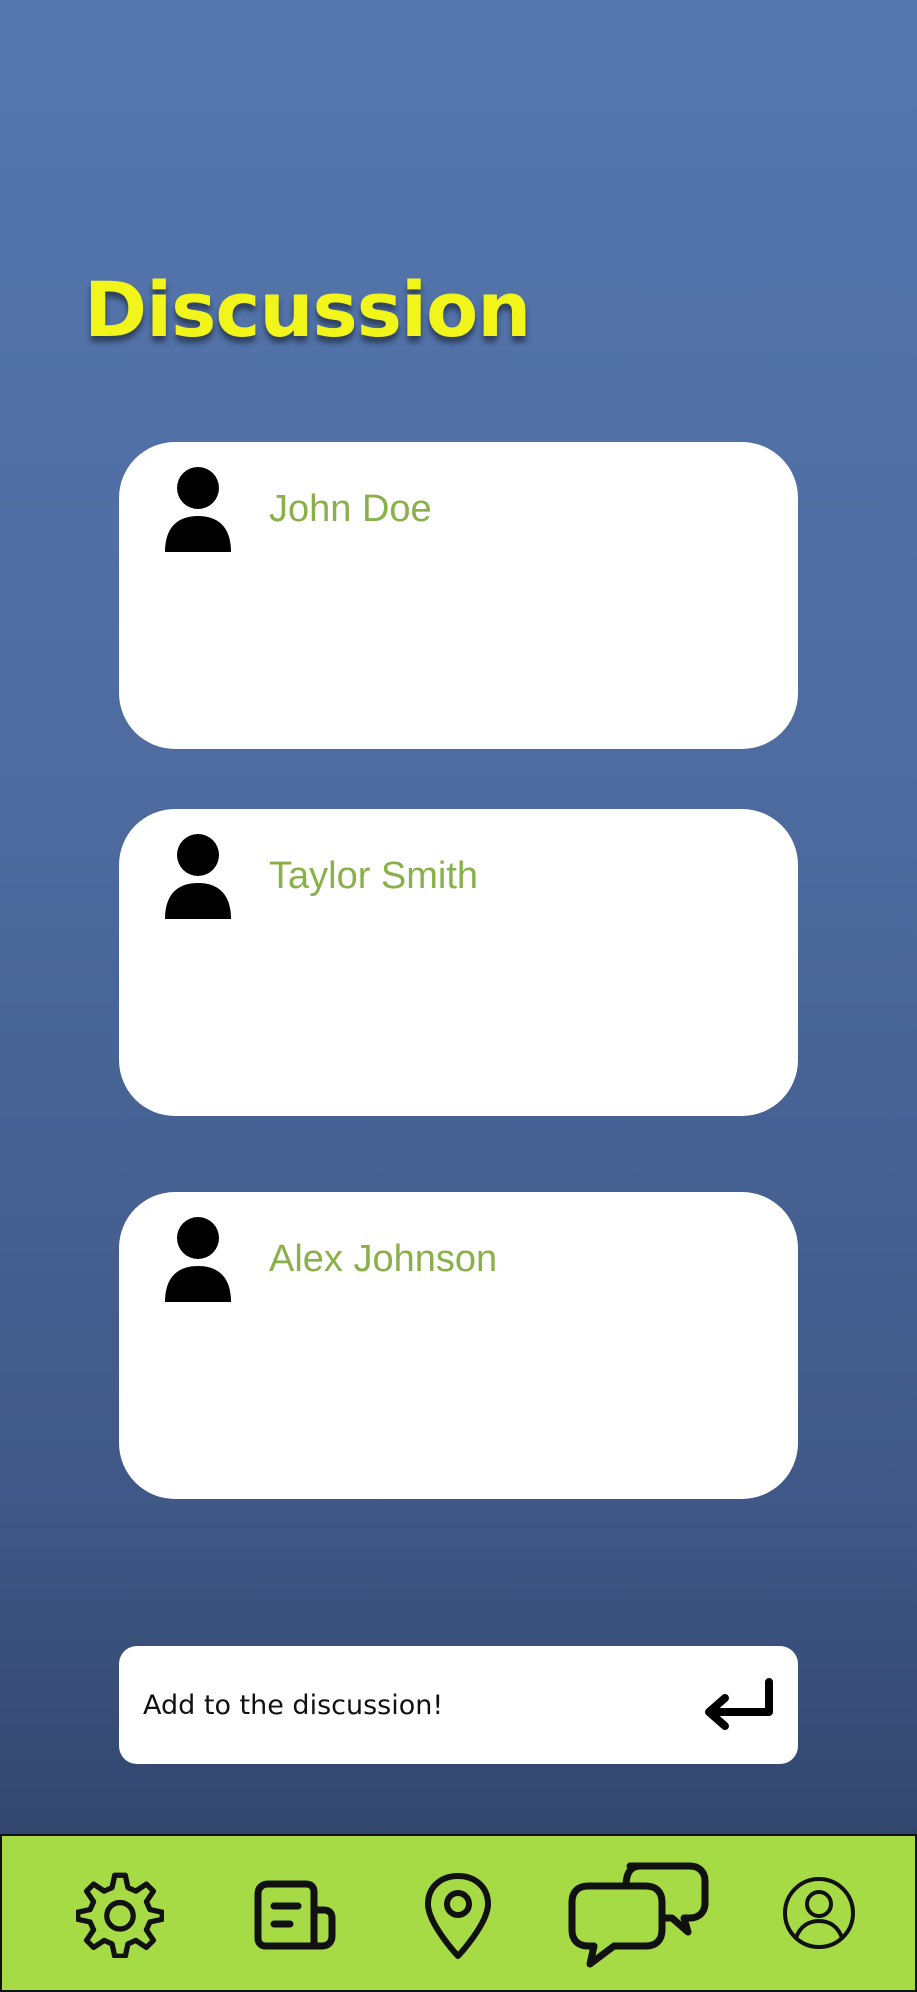  Describe the element at coordinates (307, 309) in the screenshot. I see `page-title: Discussion` at that location.